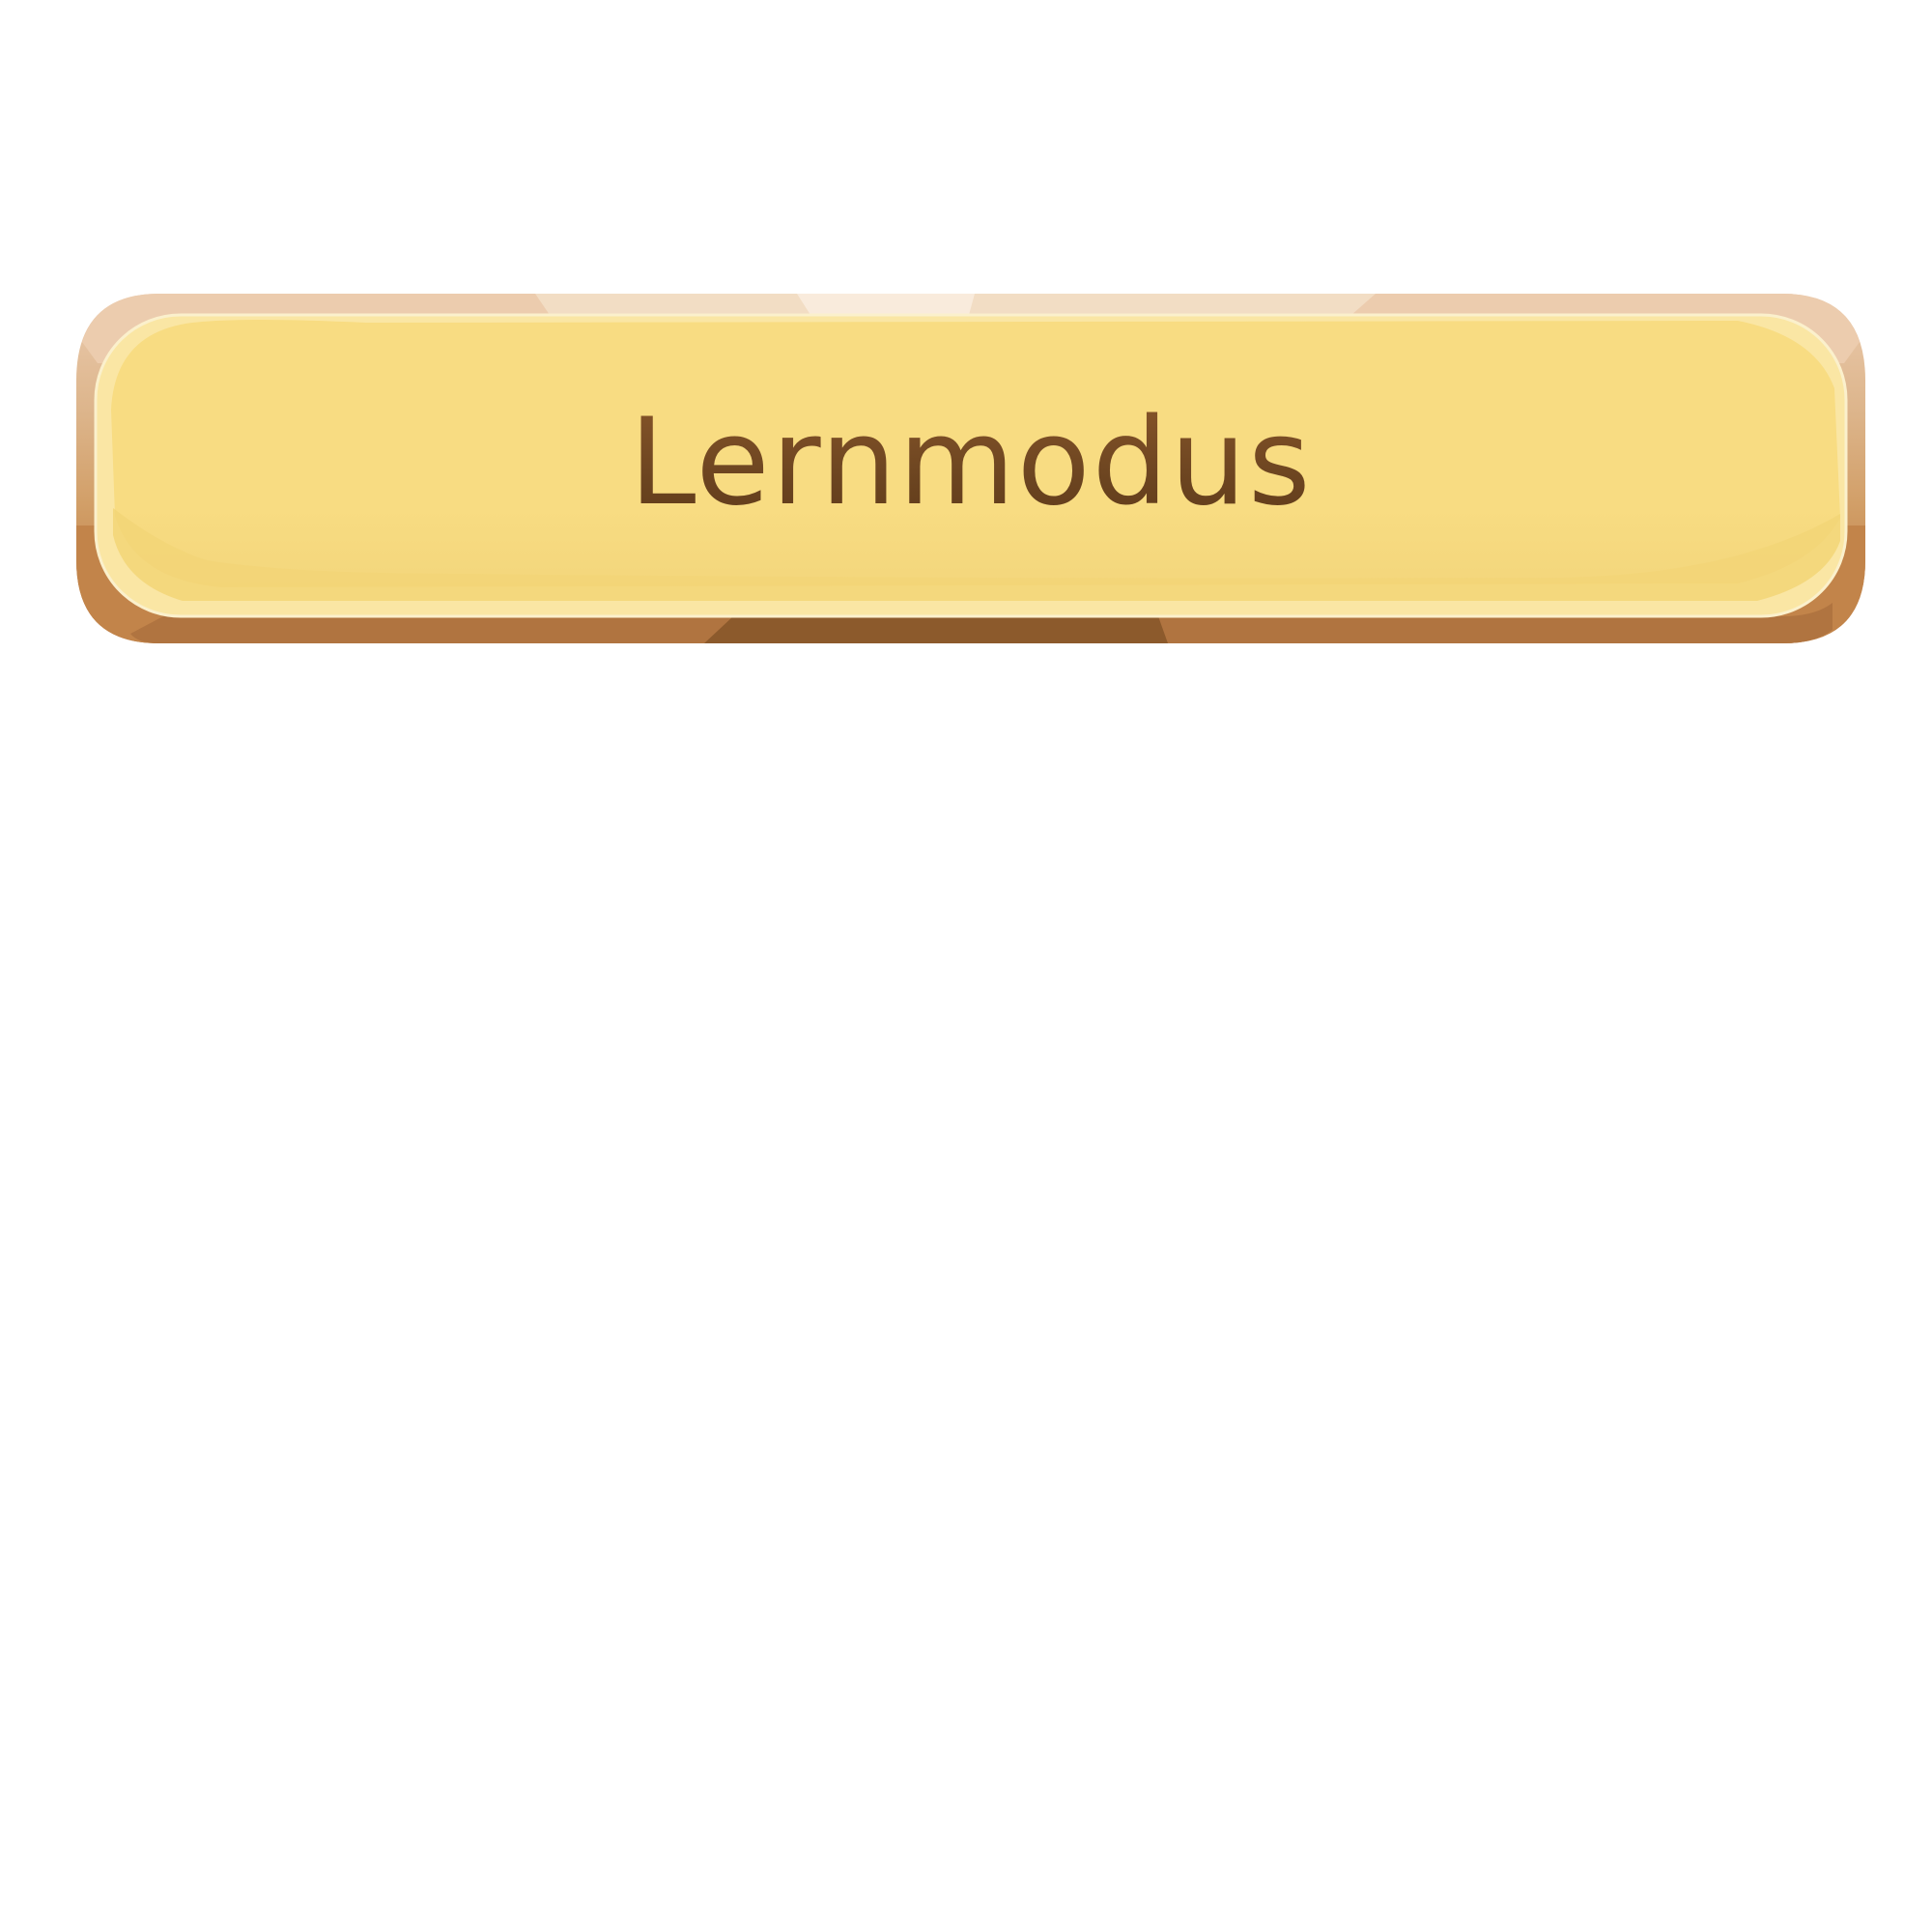 This screenshot has width=1932, height=1932. Describe the element at coordinates (886, 304) in the screenshot. I see `rim-top-glint-center` at that location.